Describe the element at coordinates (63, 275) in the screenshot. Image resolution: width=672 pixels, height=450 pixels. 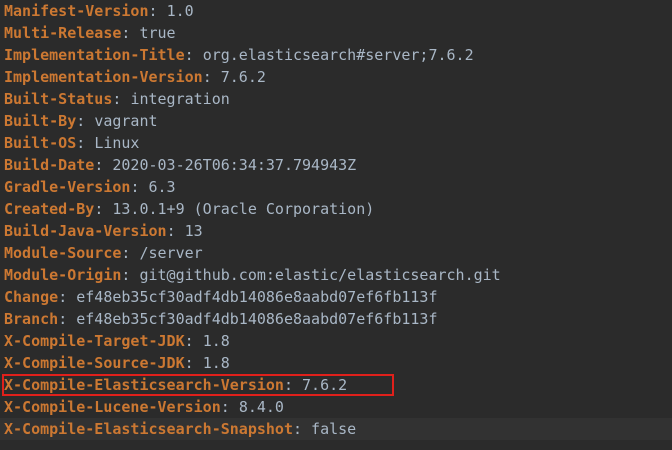
I see `manifest-key: Module-Origin` at that location.